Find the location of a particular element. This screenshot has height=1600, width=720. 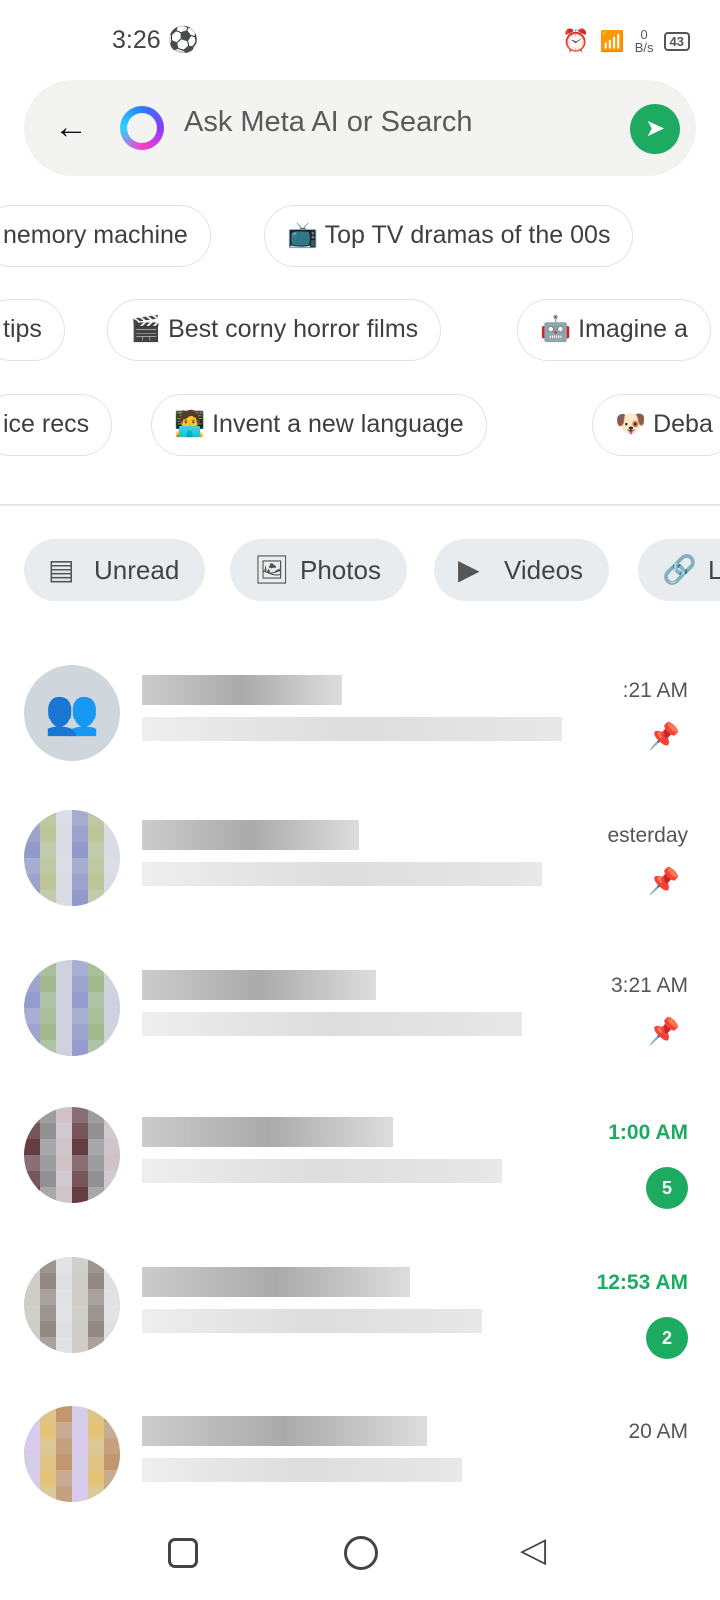

search-bar: ← ➤ is located at coordinates (360, 128).